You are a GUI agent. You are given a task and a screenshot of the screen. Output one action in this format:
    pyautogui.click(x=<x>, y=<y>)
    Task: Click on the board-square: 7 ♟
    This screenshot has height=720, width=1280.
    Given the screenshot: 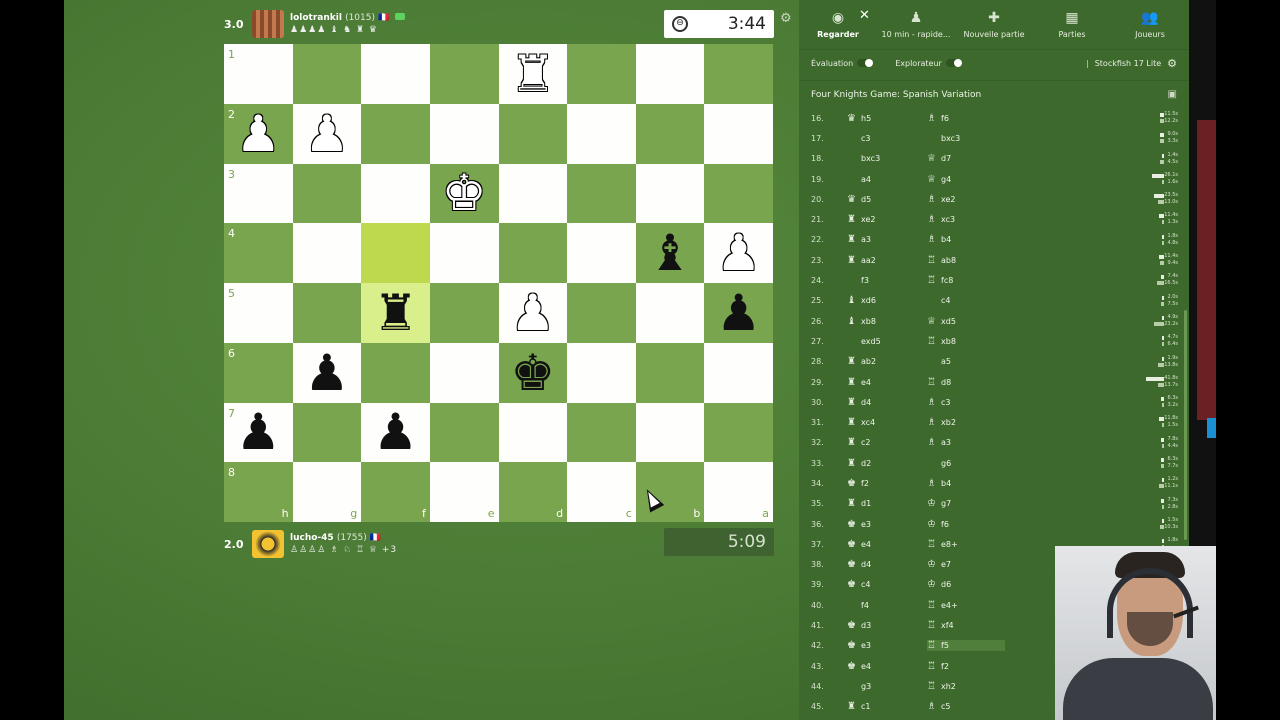 What is the action you would take?
    pyautogui.click(x=258, y=432)
    